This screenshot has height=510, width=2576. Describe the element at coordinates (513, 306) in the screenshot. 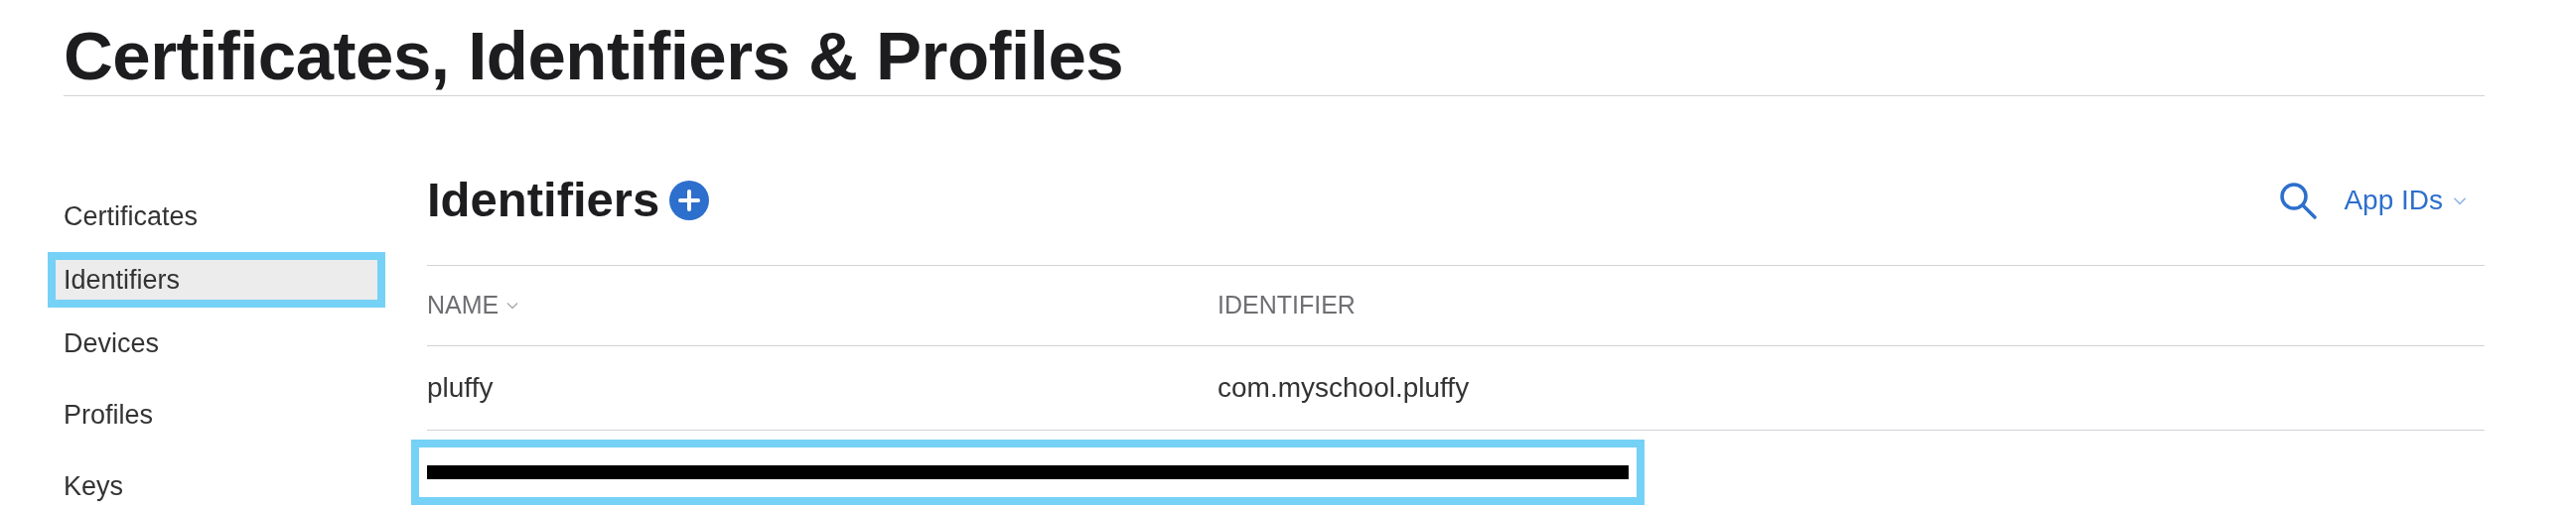

I see `sort-chevron-icon` at that location.